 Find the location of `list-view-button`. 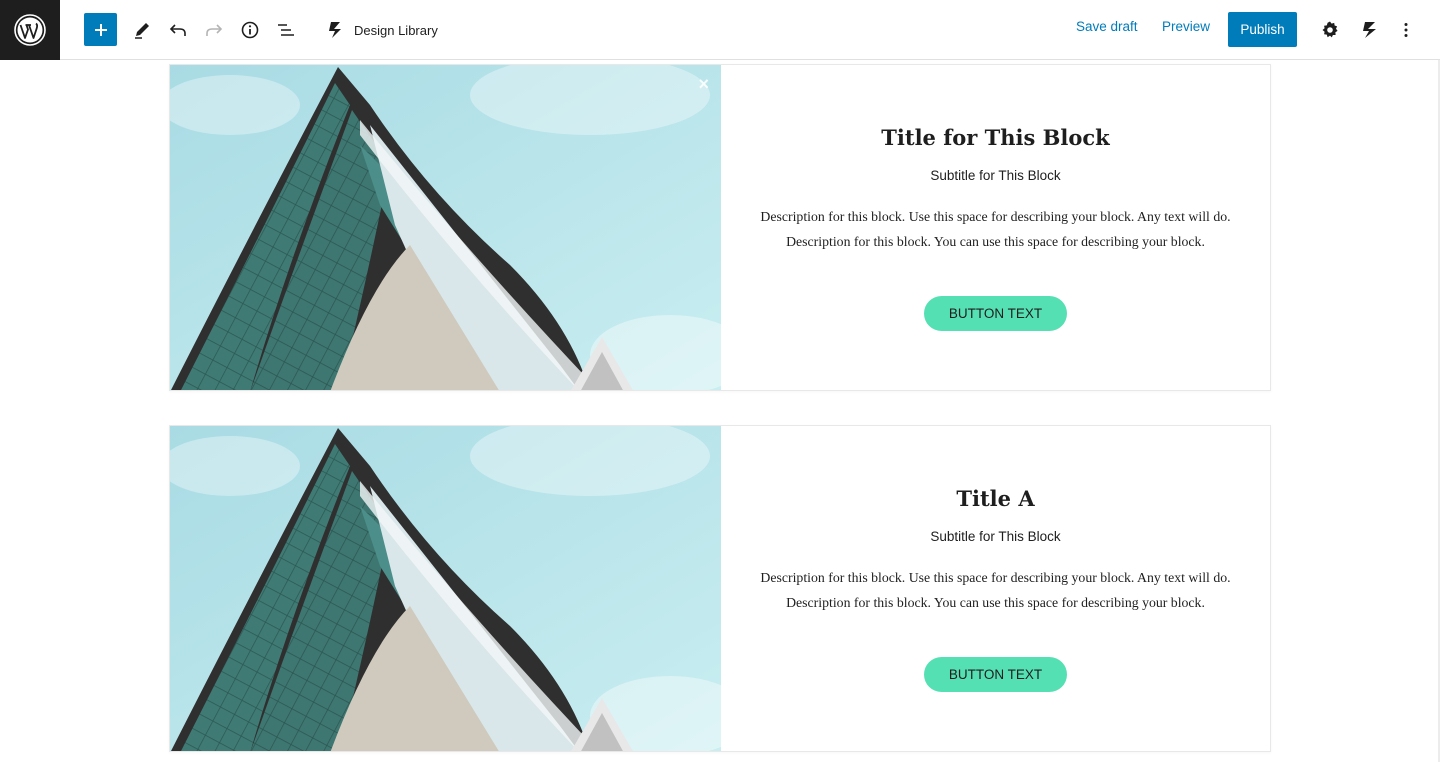

list-view-button is located at coordinates (285, 29).